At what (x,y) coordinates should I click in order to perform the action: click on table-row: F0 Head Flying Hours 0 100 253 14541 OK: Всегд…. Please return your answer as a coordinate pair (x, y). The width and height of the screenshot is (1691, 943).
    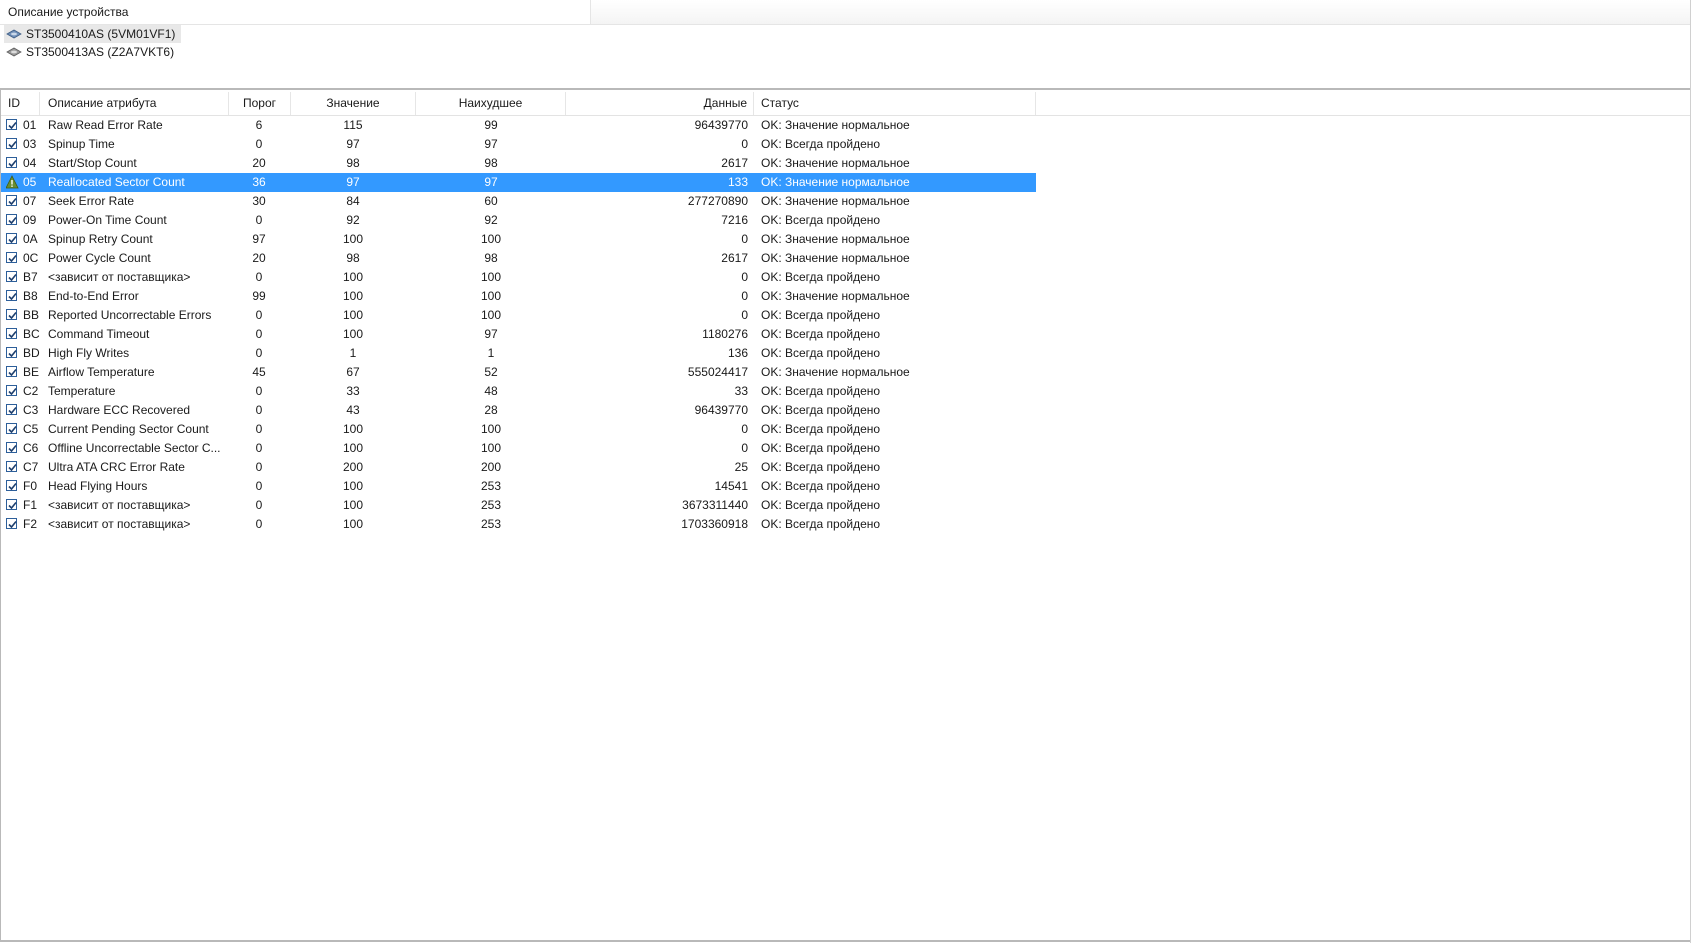
    Looking at the image, I should click on (518, 486).